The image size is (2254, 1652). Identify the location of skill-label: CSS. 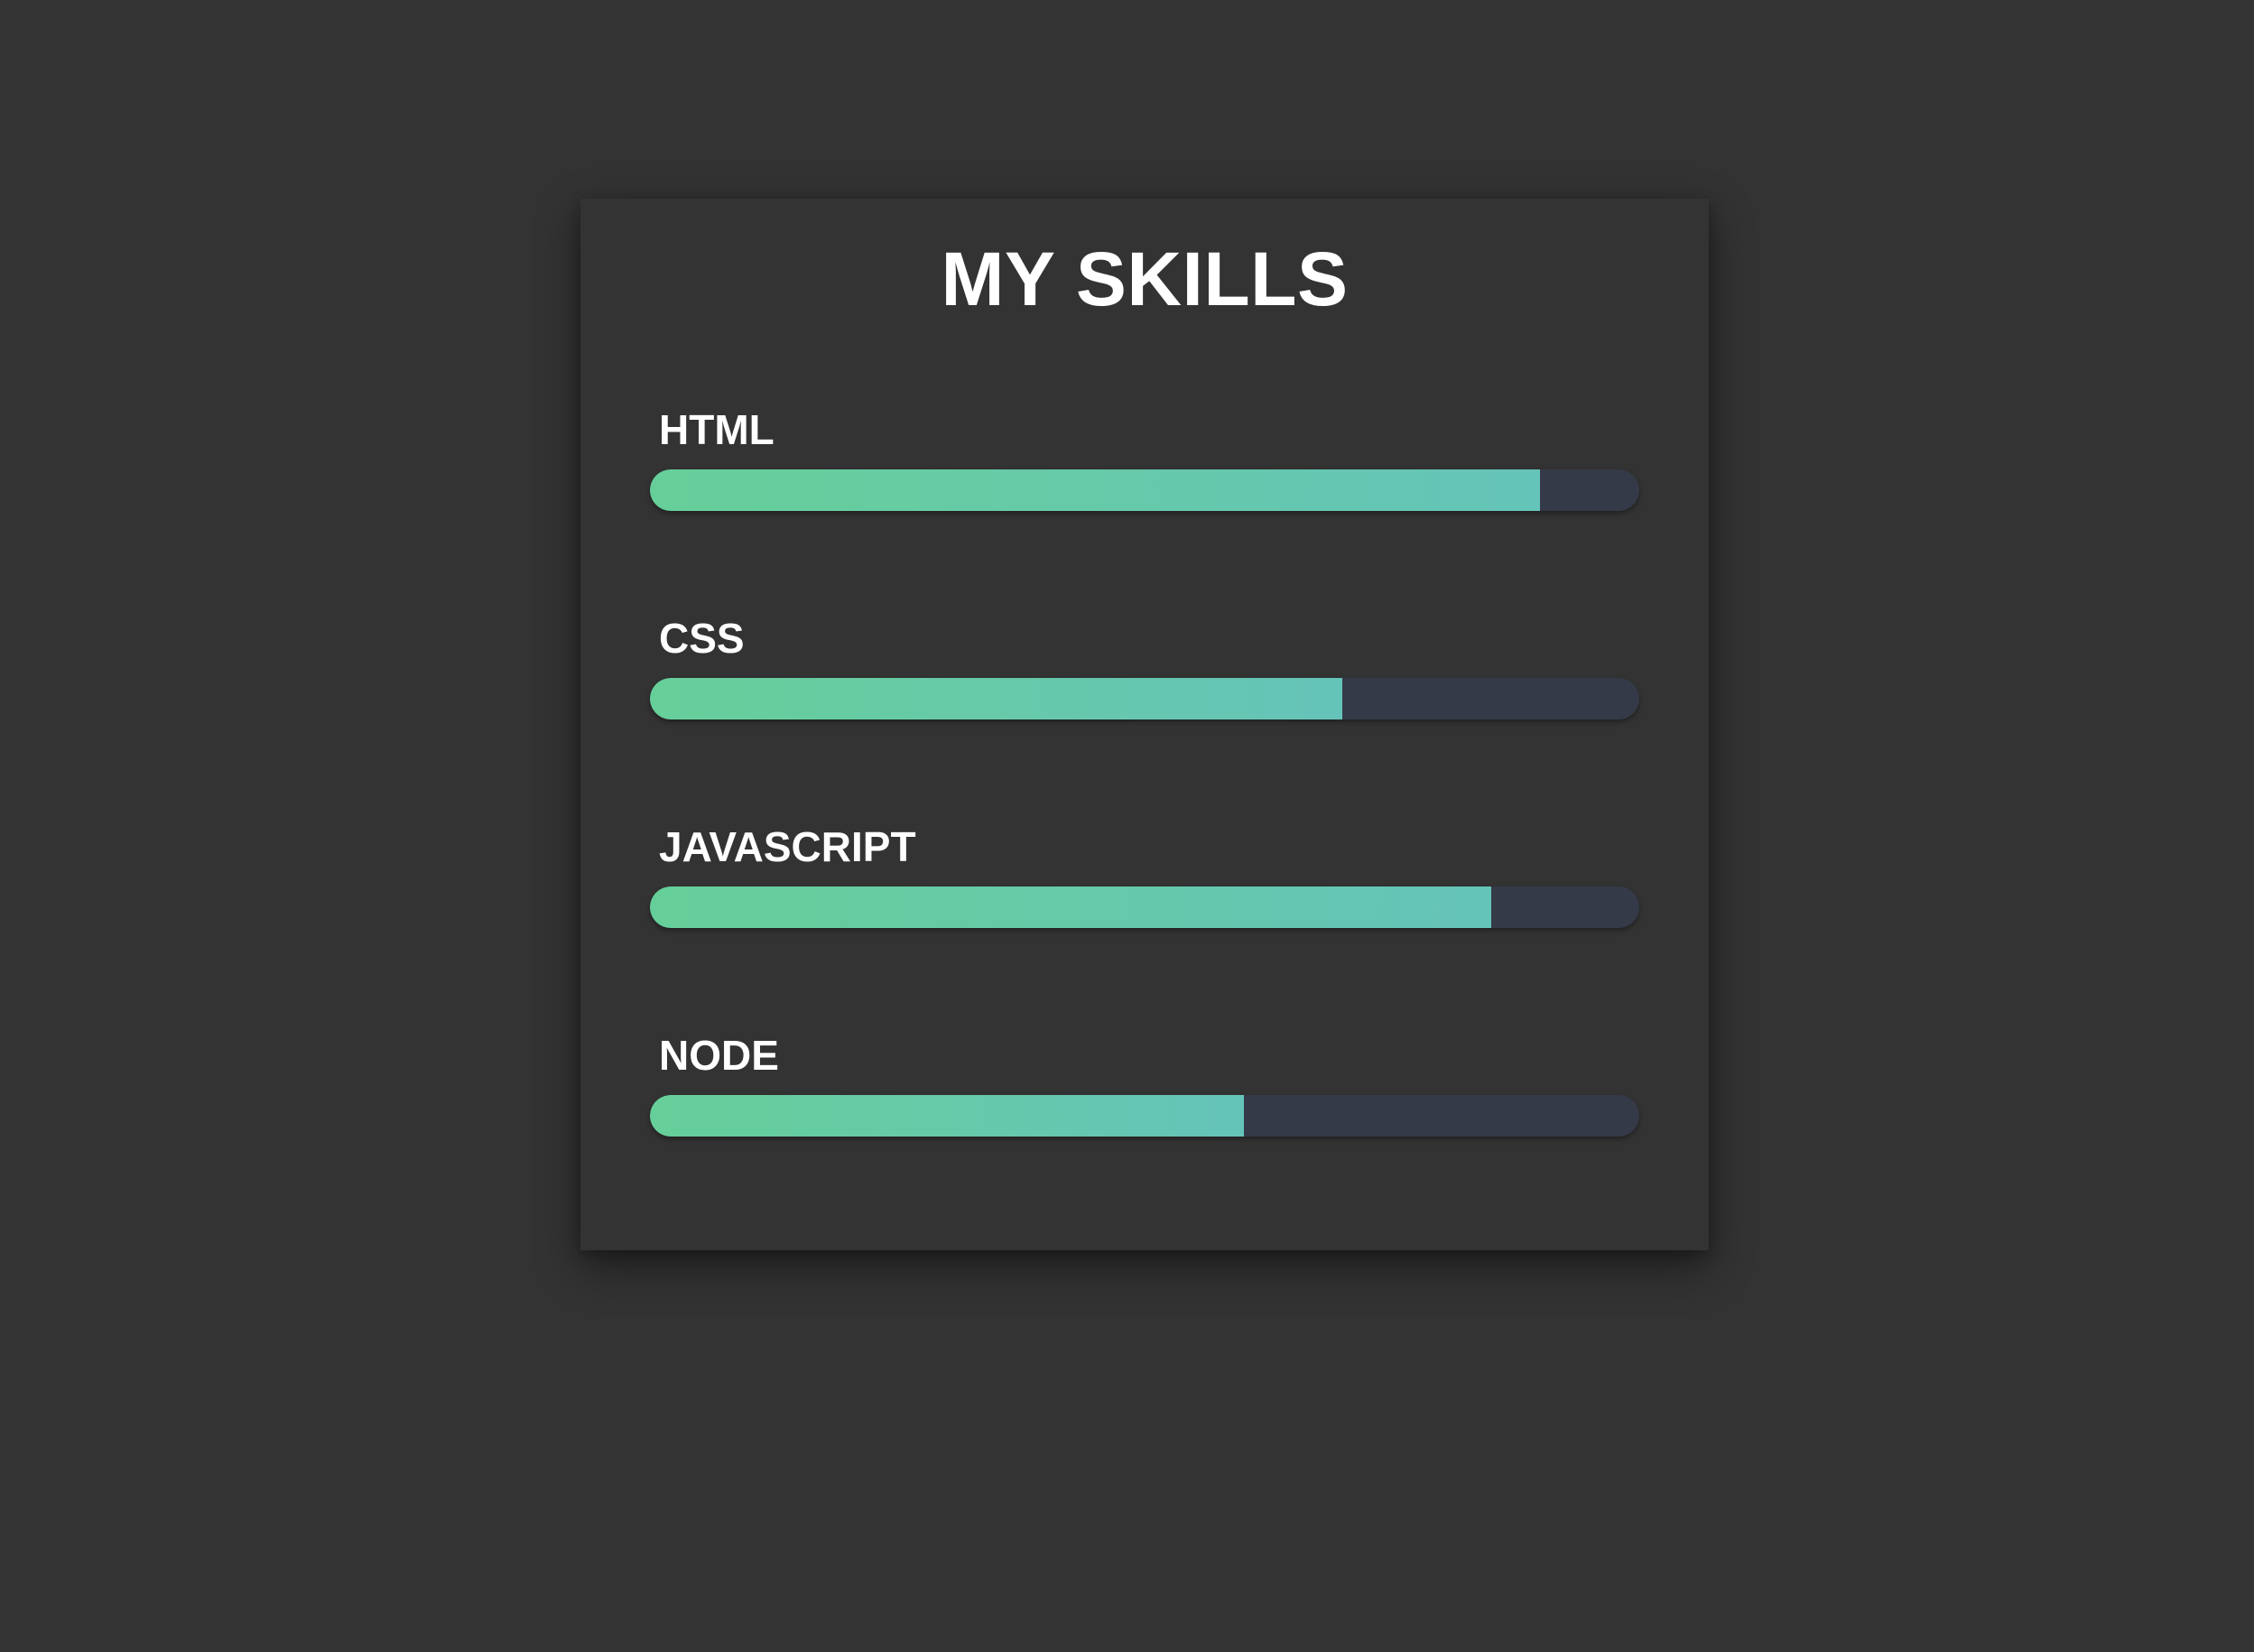
(702, 638).